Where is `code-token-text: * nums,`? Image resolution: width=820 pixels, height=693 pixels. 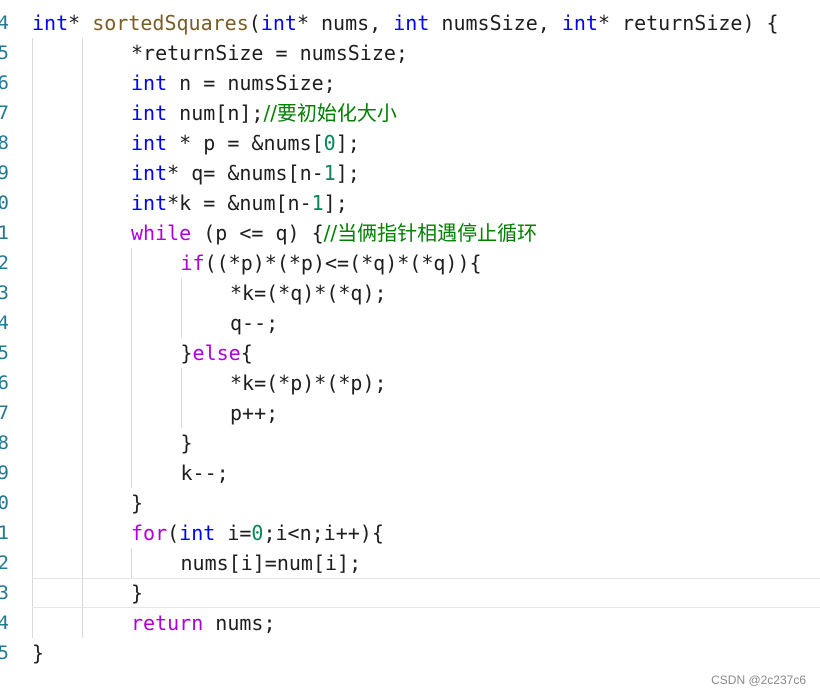
code-token-text: * nums, is located at coordinates (345, 23).